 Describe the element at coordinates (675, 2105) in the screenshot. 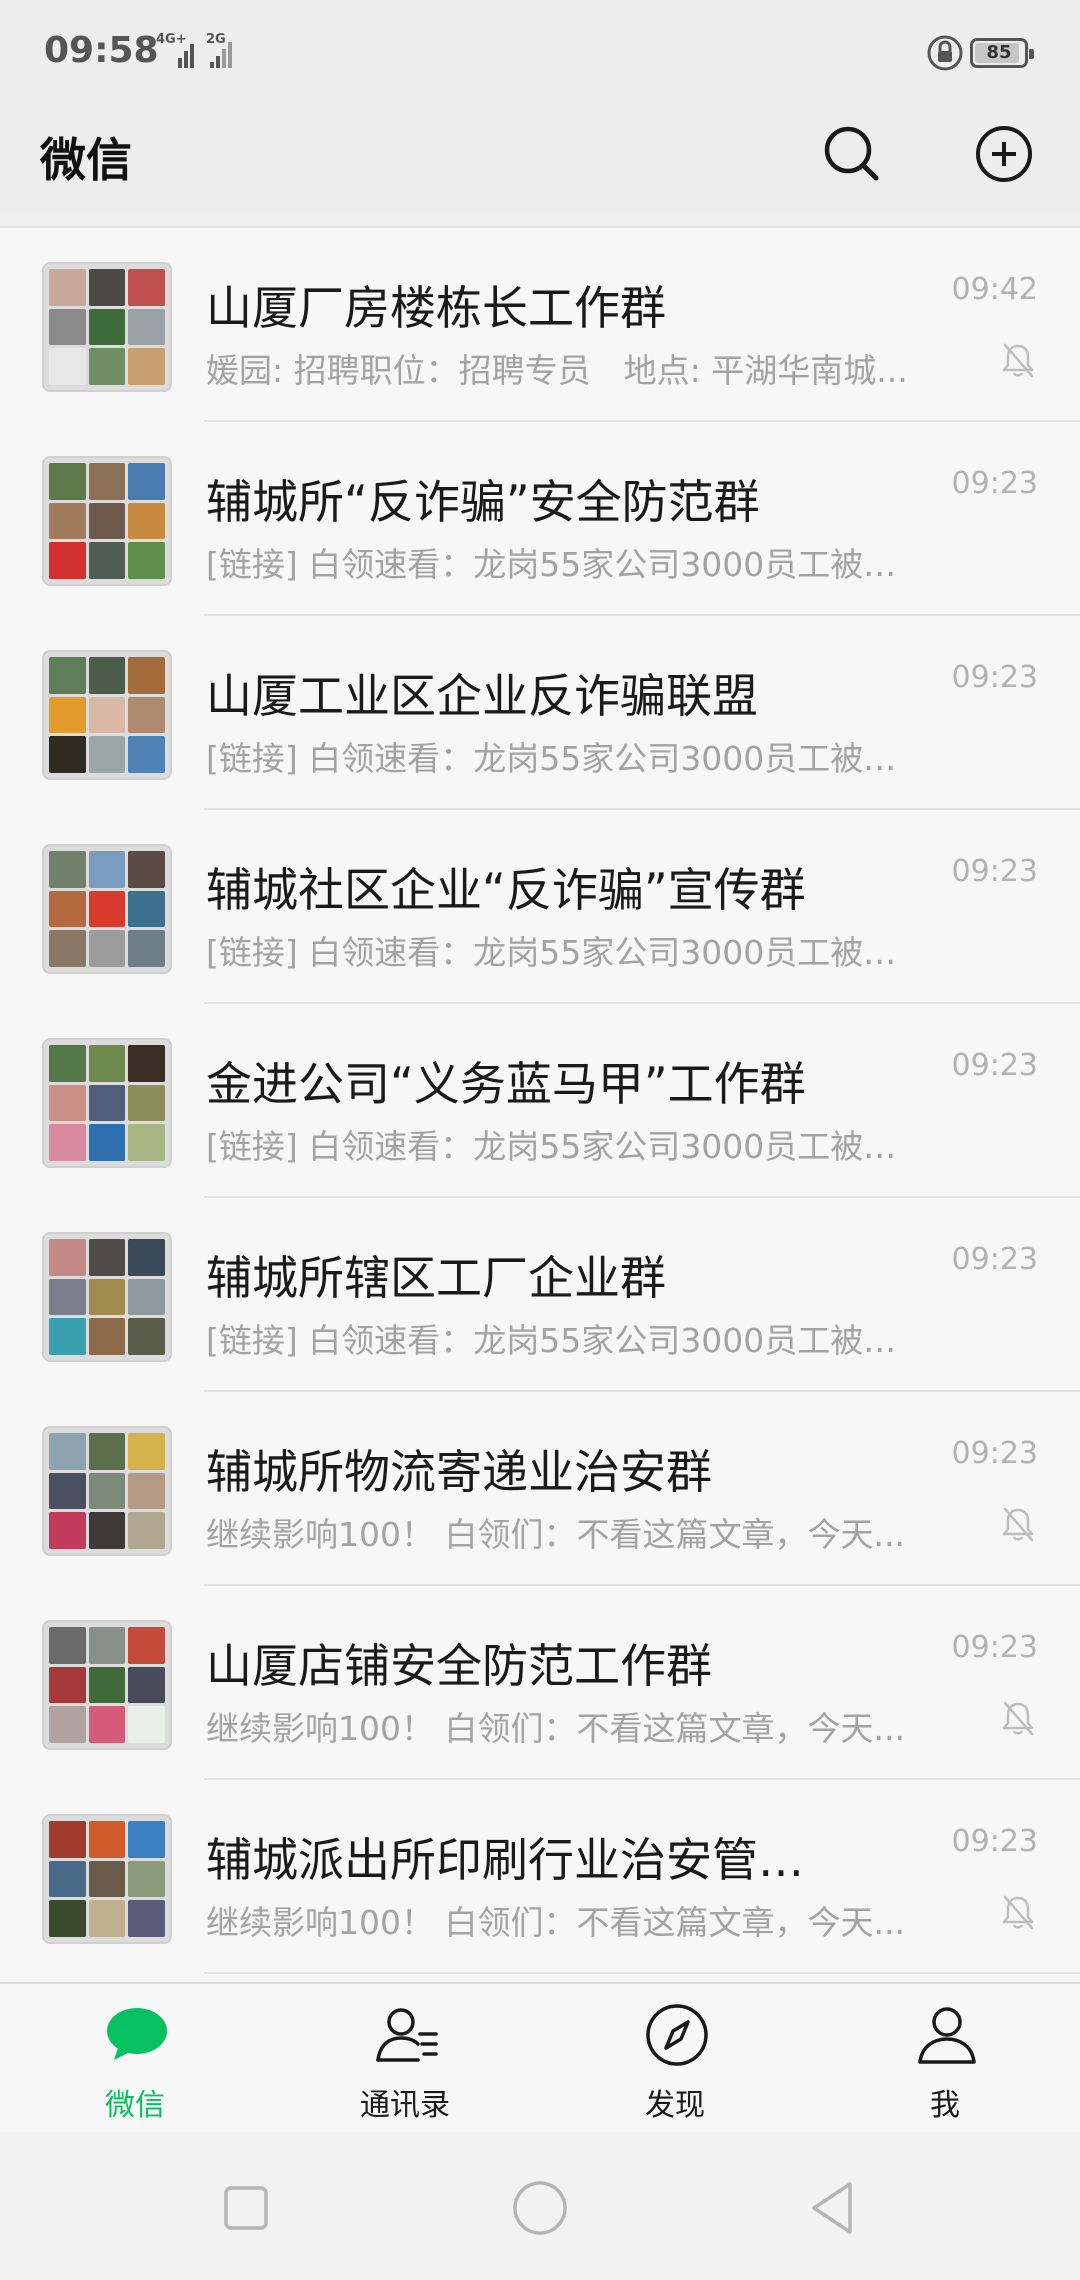

I see `tab-label: 发现` at that location.